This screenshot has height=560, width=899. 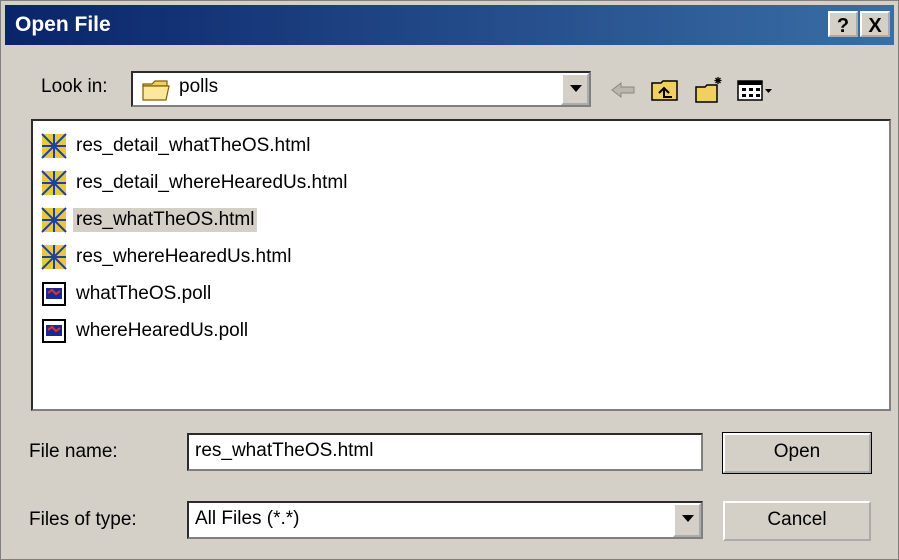 What do you see at coordinates (843, 24) in the screenshot?
I see `help-button: ?` at bounding box center [843, 24].